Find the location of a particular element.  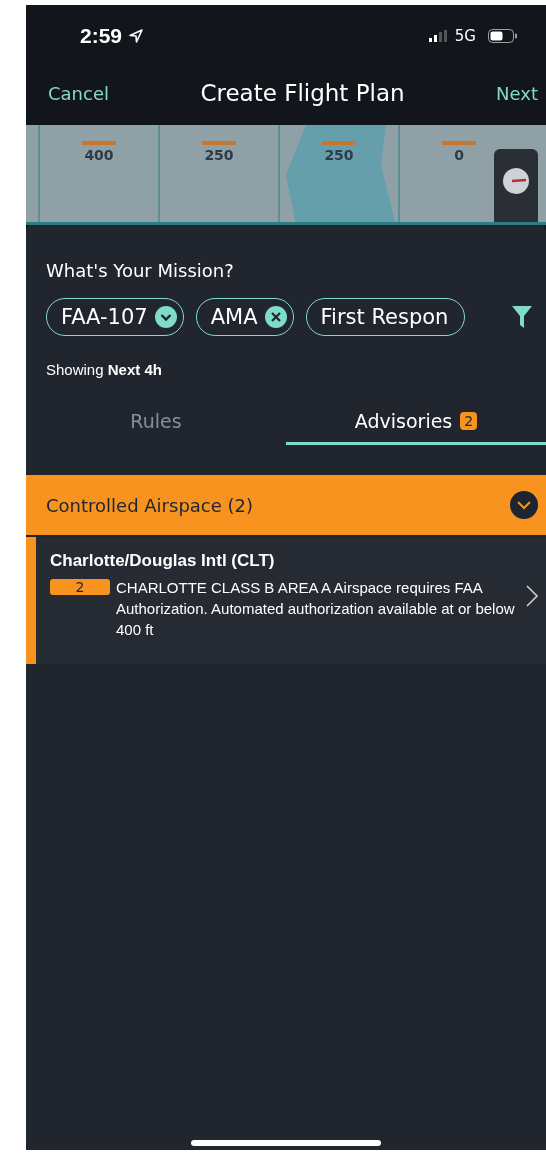

compass-button is located at coordinates (516, 185).